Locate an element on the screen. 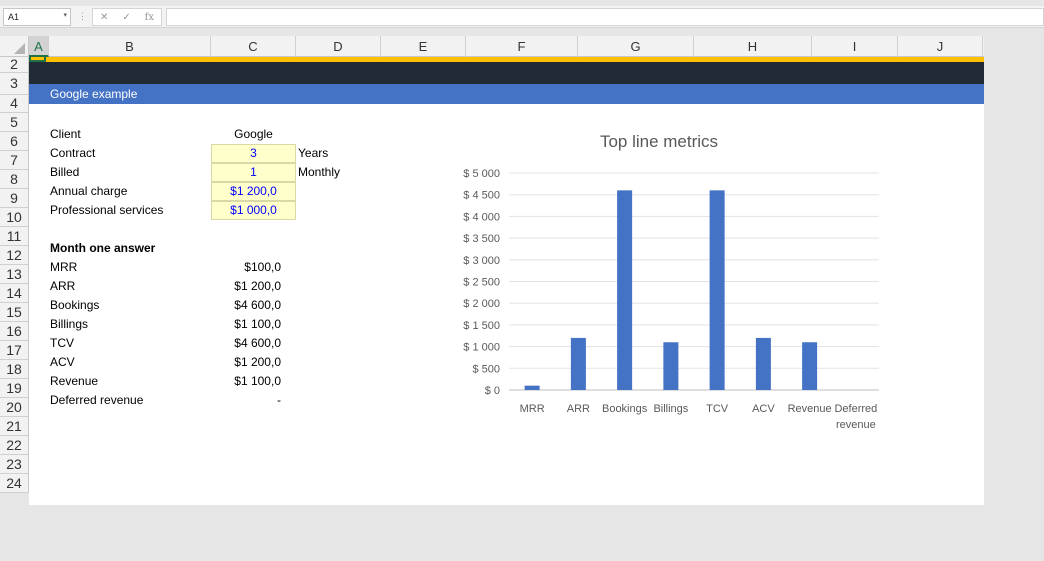 The height and width of the screenshot is (561, 1044). answer-value: - is located at coordinates (246, 400).